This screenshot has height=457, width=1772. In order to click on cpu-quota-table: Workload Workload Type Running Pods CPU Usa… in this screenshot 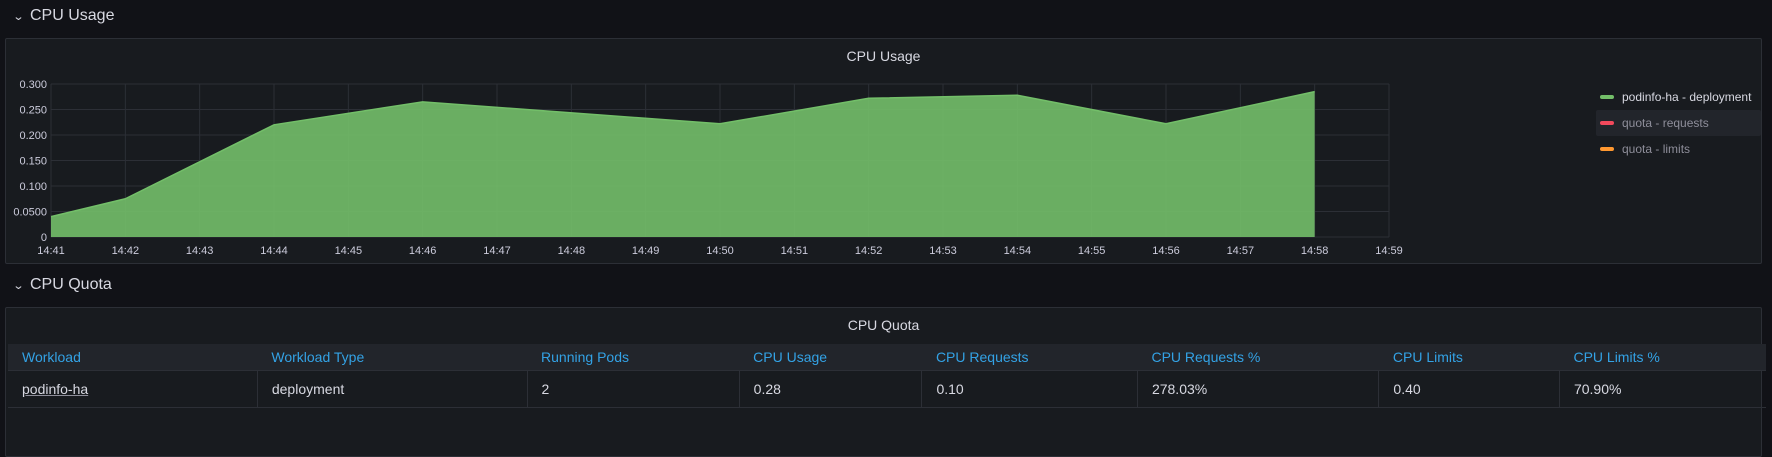, I will do `click(887, 376)`.